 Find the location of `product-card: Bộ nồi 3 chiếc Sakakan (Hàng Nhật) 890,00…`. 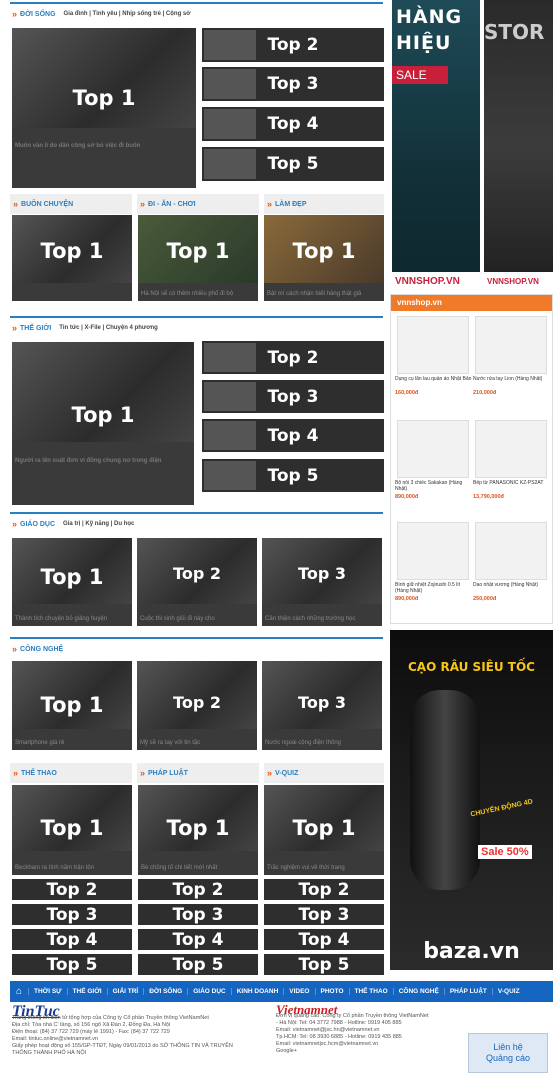

product-card: Bộ nồi 3 chiếc Sakakan (Hàng Nhật) 890,00… is located at coordinates (433, 460).